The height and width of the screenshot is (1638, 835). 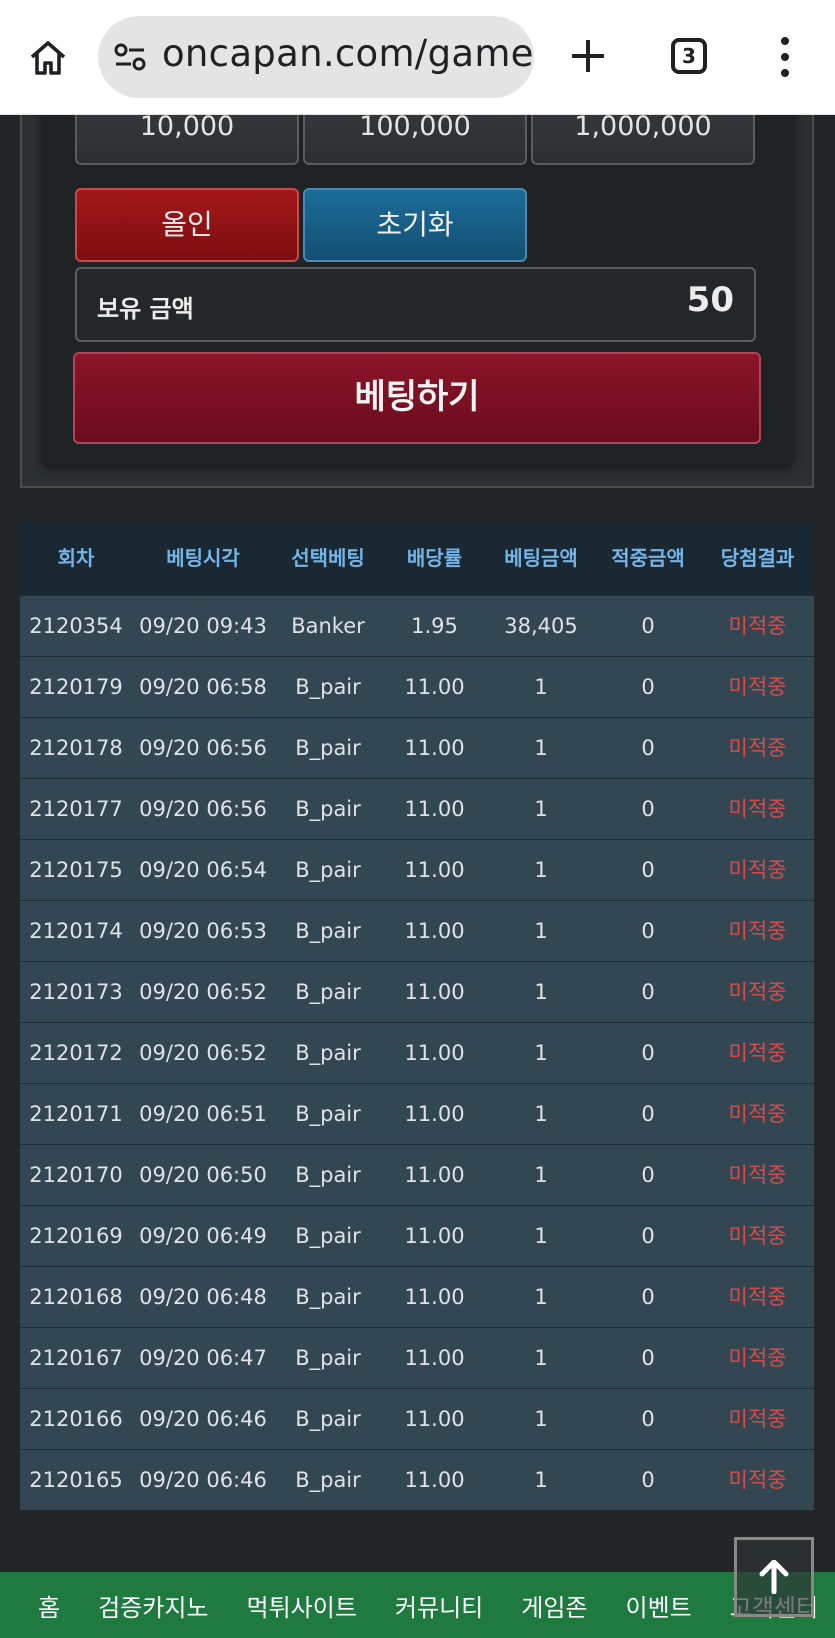 I want to click on scroll-top-button, so click(x=774, y=1577).